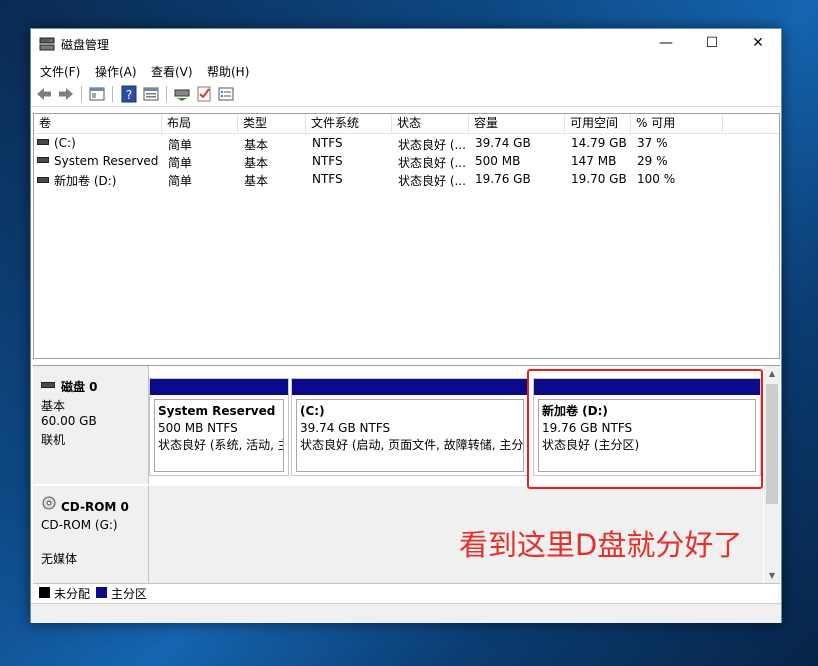 The width and height of the screenshot is (818, 666). I want to click on menu-bar: 文件(F) 操作(A) 查看(V) 帮助(H), so click(406, 70).